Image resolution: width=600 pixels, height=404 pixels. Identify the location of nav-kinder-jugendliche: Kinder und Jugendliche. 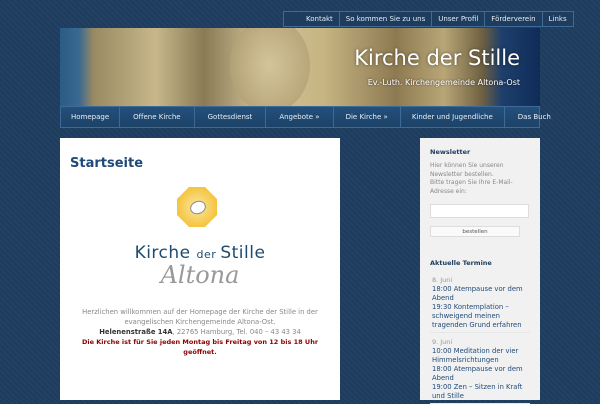
(453, 117).